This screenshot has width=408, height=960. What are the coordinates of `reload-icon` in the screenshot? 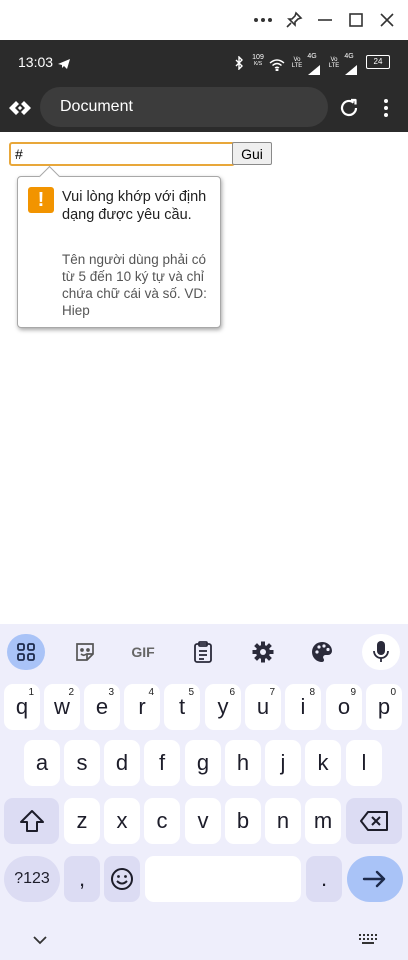 It's located at (349, 110).